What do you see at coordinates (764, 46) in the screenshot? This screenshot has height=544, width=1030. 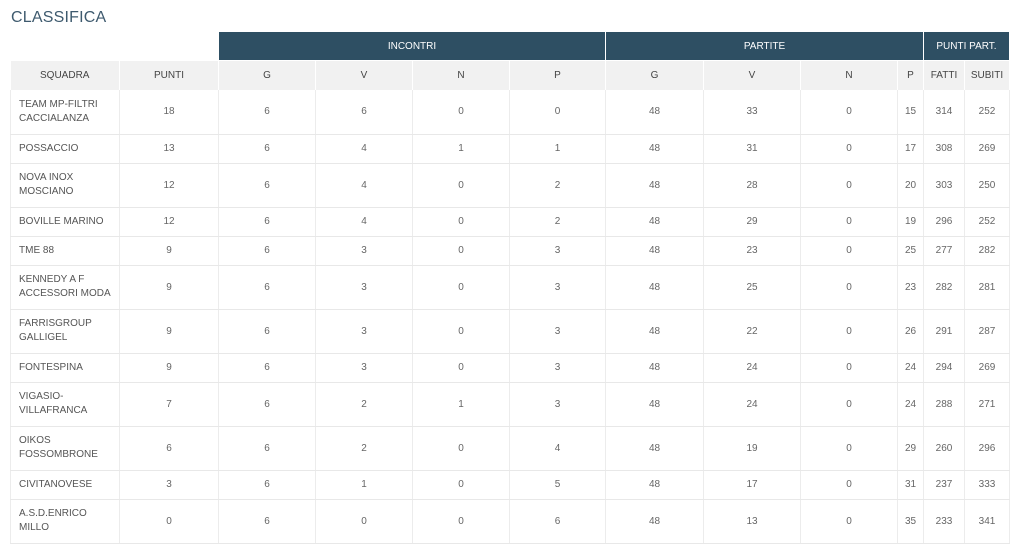 I see `group-header-partite: PARTITE` at bounding box center [764, 46].